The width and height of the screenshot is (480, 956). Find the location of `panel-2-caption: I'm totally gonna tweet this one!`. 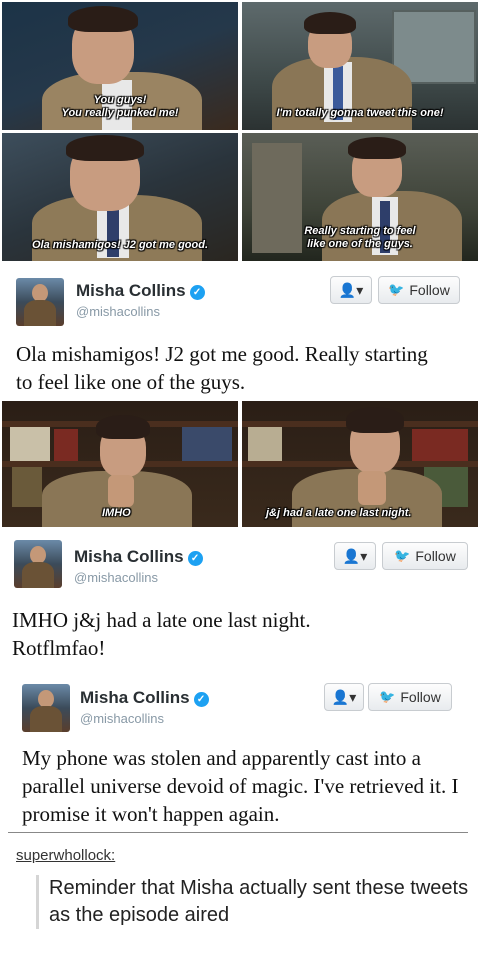

panel-2-caption: I'm totally gonna tweet this one! is located at coordinates (360, 113).